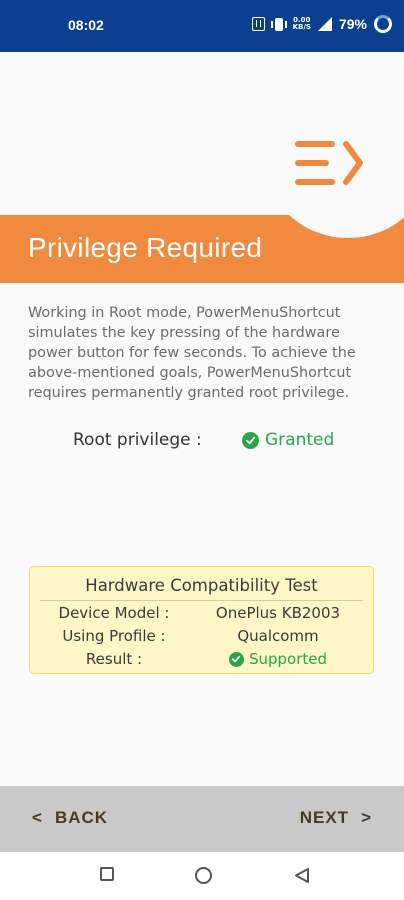 This screenshot has width=404, height=900. What do you see at coordinates (202, 819) in the screenshot?
I see `bottom-nav-bar: < BACK NEXT >` at bounding box center [202, 819].